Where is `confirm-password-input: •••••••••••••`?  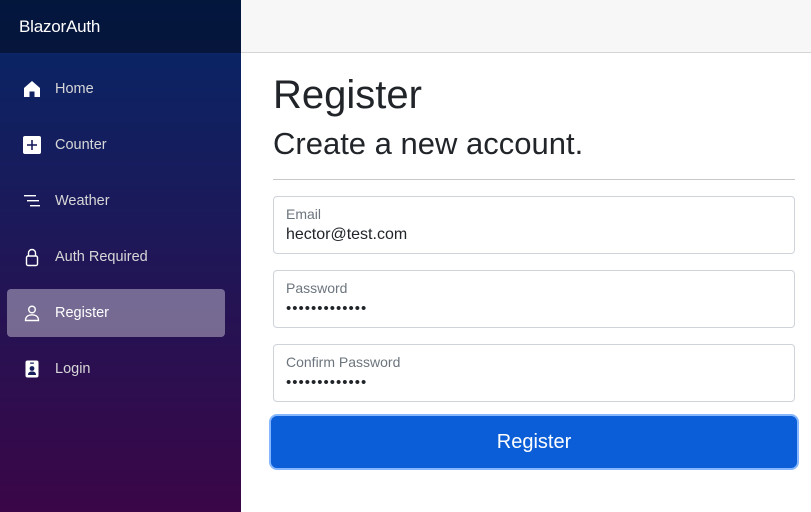
confirm-password-input: ••••••••••••• is located at coordinates (534, 382).